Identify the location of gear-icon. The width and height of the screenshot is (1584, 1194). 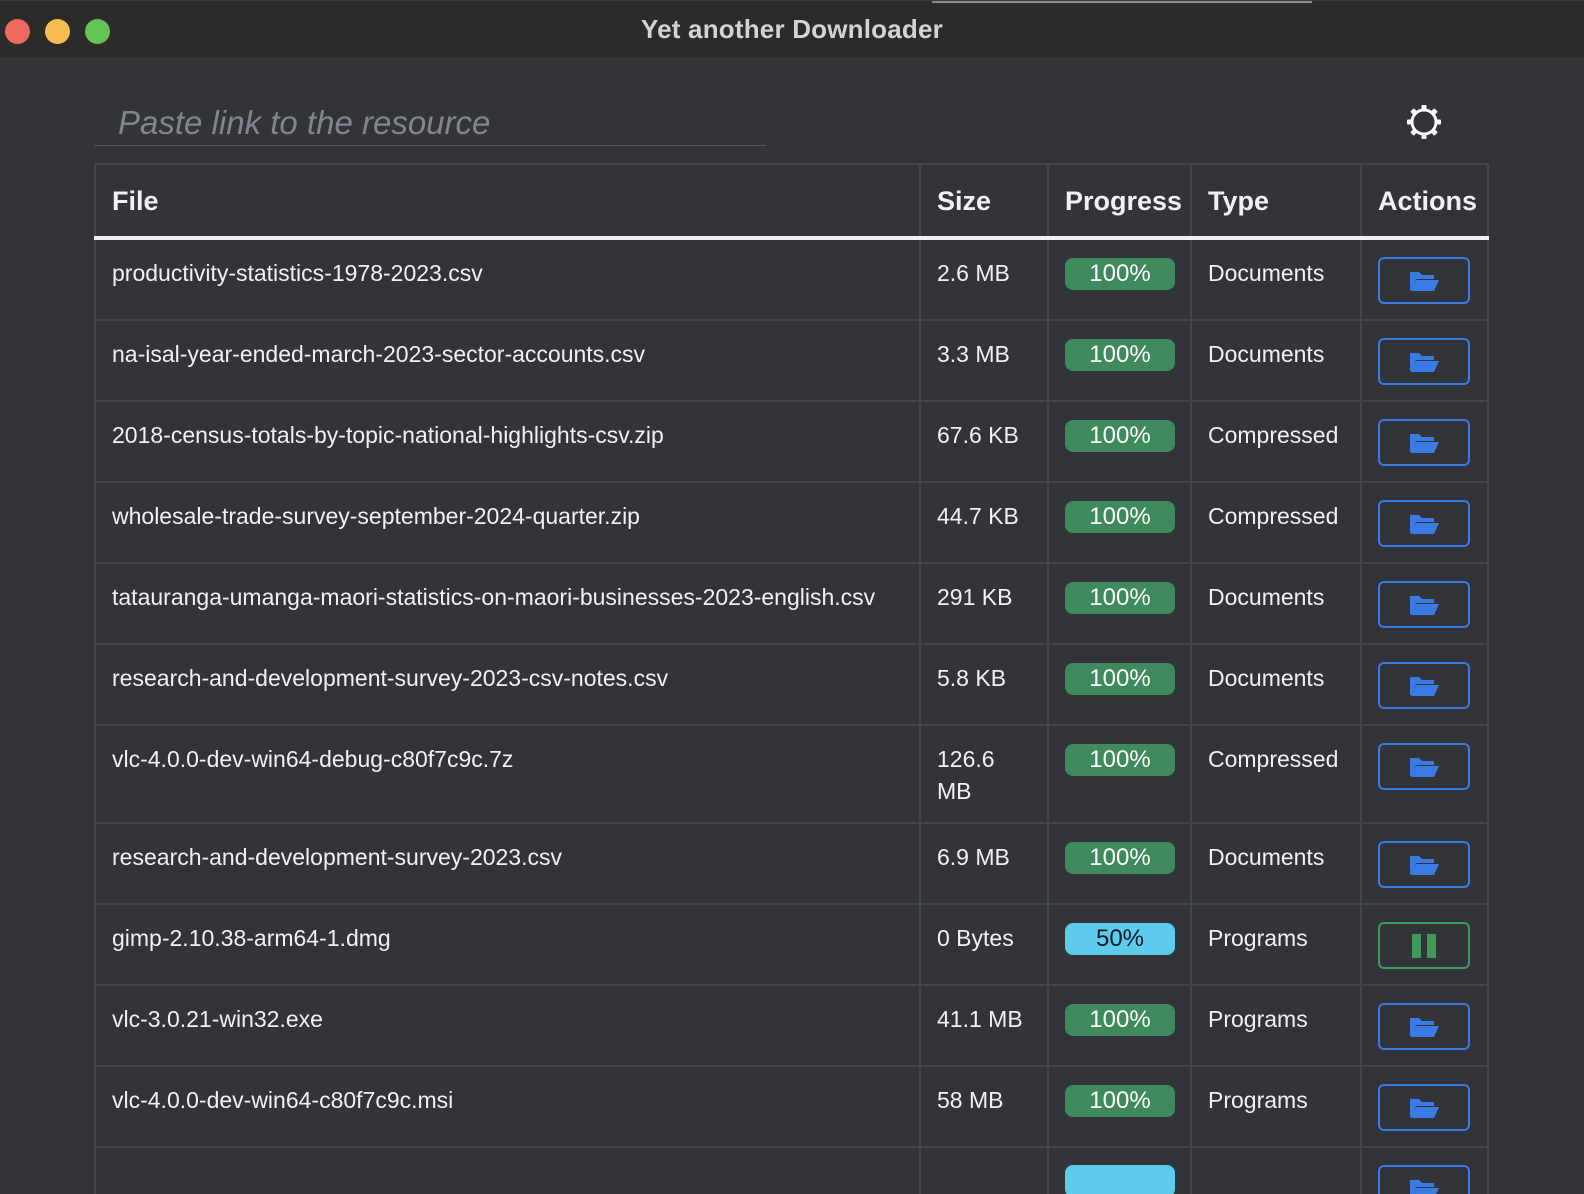
(1424, 122).